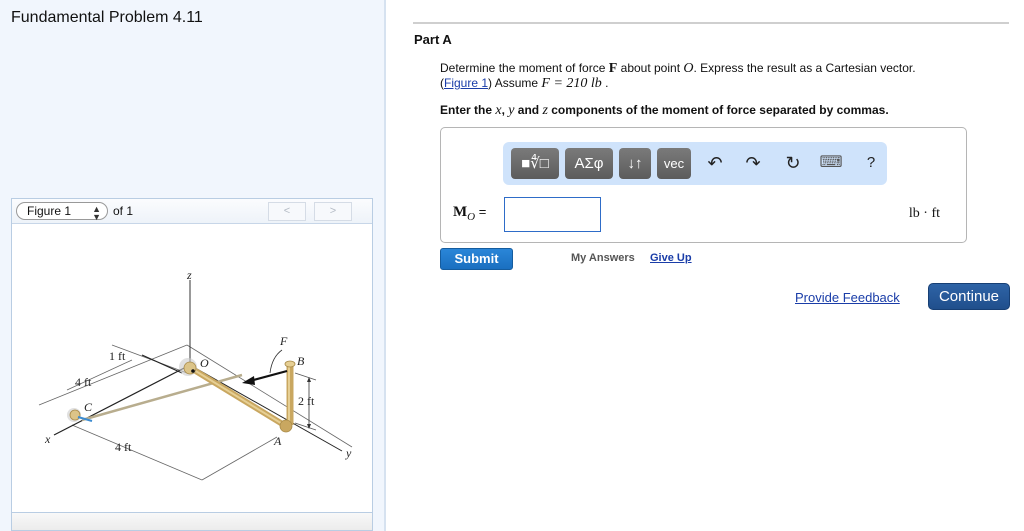 This screenshot has width=1024, height=531. I want to click on greek-symbols-button: ΑΣφ, so click(589, 163).